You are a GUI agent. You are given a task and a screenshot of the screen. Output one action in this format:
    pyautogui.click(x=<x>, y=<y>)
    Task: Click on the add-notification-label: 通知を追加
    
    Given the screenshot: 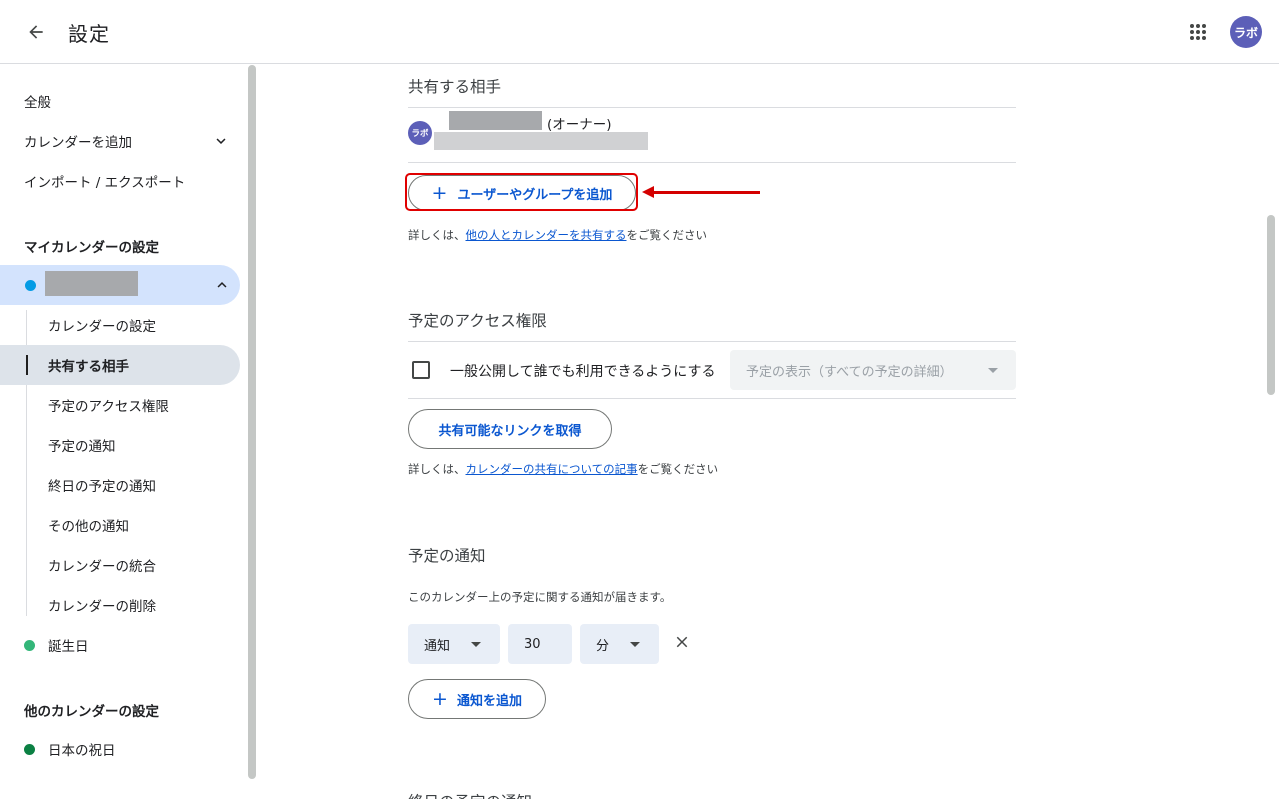 What is the action you would take?
    pyautogui.click(x=489, y=701)
    